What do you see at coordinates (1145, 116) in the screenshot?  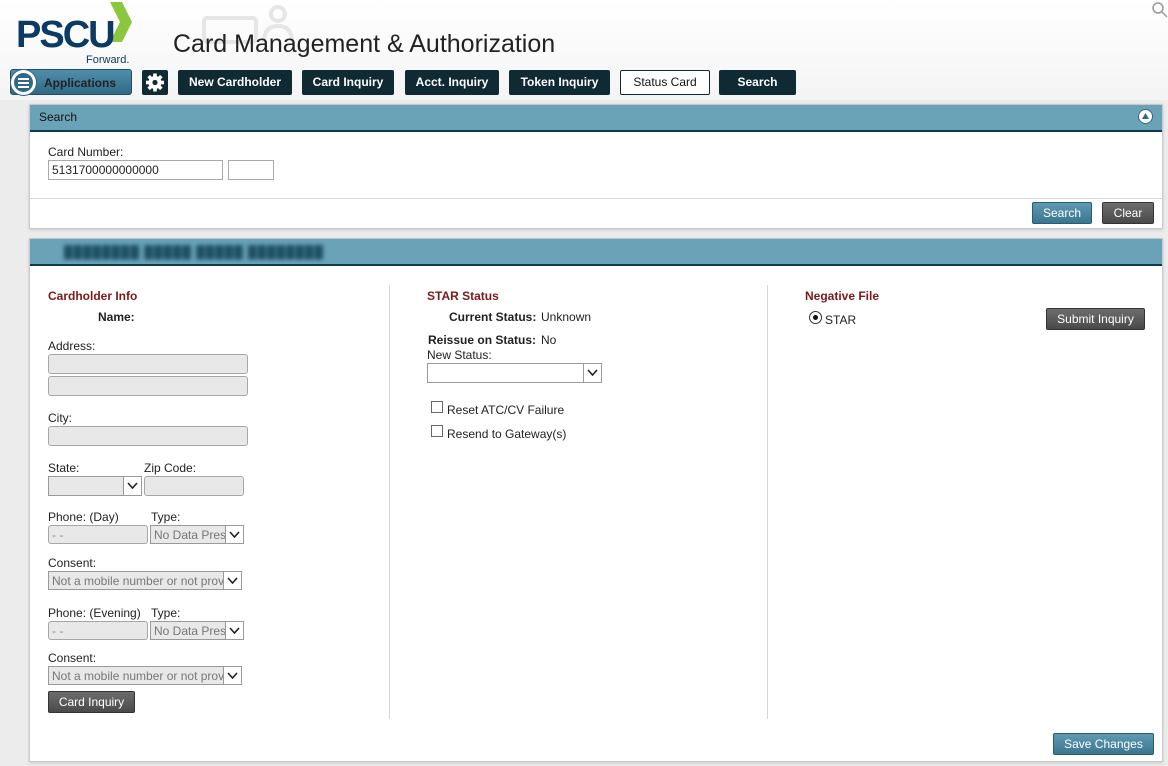 I see `collapse-icon` at bounding box center [1145, 116].